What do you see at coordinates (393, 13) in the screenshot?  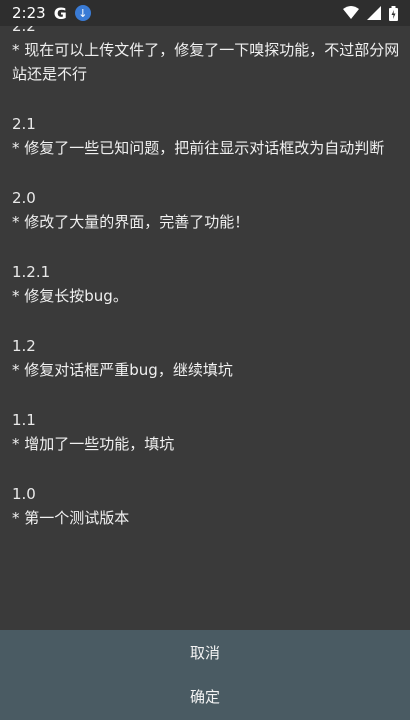 I see `battery-icon` at bounding box center [393, 13].